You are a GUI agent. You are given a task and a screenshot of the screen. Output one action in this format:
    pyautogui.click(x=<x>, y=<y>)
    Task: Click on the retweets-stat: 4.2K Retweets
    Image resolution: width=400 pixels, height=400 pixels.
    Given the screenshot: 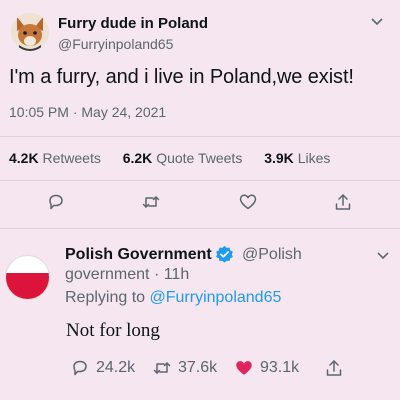 What is the action you would take?
    pyautogui.click(x=55, y=158)
    